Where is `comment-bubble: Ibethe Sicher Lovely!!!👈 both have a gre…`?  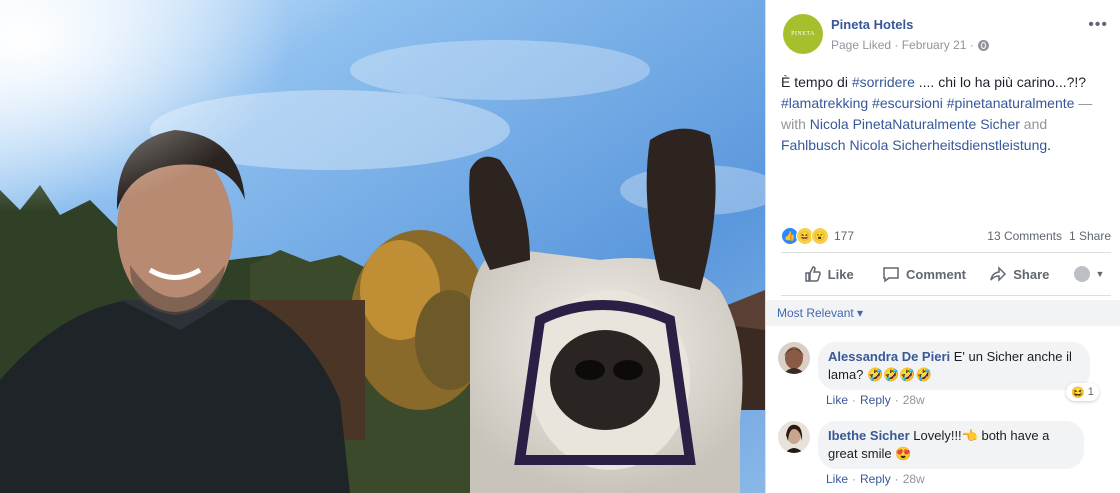
comment-bubble: Ibethe Sicher Lovely!!!👈 both have a gre… is located at coordinates (951, 445).